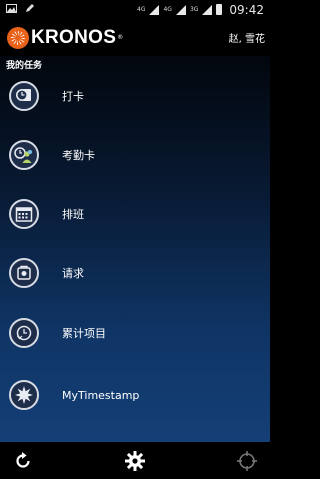  What do you see at coordinates (78, 155) in the screenshot?
I see `menu-item-label: 考勤卡` at bounding box center [78, 155].